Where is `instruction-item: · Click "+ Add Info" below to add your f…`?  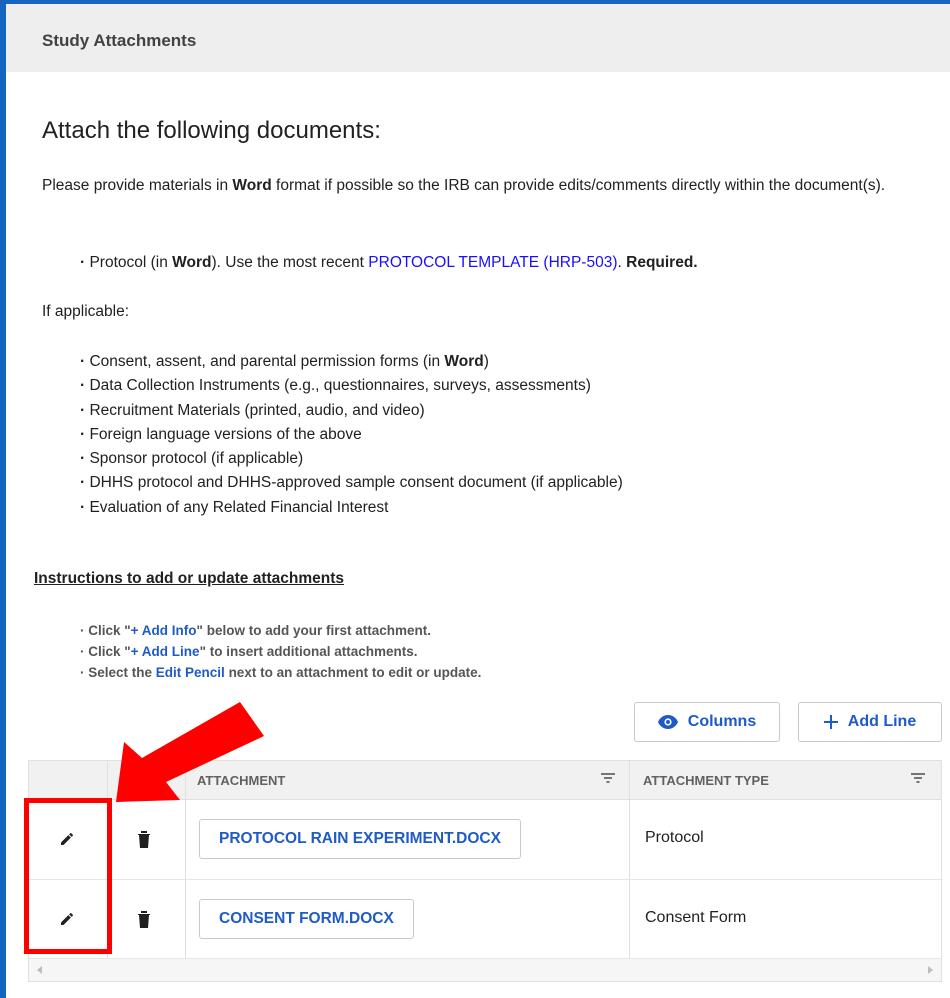
instruction-item: · Click "+ Add Info" below to add your f… is located at coordinates (255, 630).